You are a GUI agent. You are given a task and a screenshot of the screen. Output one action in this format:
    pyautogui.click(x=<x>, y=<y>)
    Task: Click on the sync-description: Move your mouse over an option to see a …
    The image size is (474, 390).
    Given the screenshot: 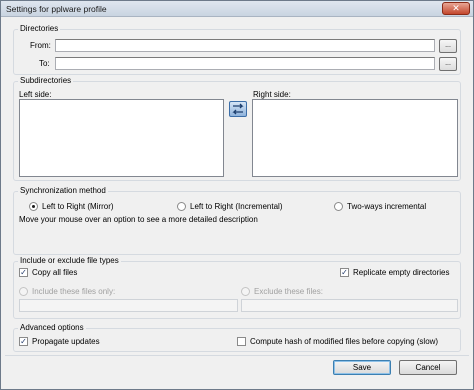 What is the action you would take?
    pyautogui.click(x=138, y=219)
    